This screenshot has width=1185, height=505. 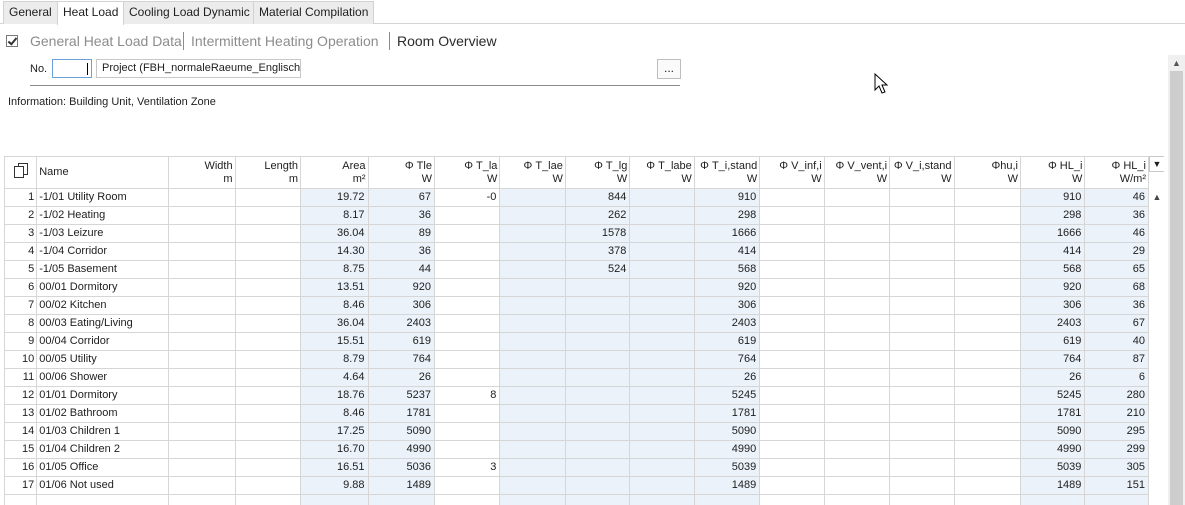 I want to click on cell-area: 36.04, so click(x=334, y=233).